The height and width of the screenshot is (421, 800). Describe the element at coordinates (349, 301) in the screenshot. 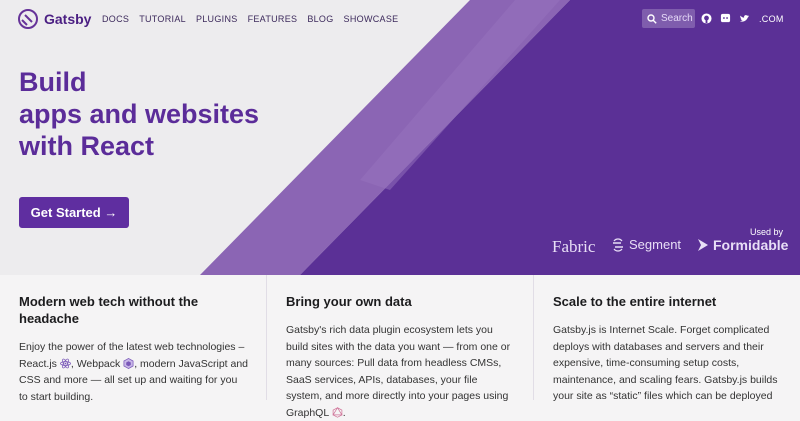

I see `feature-title: Bring your own data` at that location.